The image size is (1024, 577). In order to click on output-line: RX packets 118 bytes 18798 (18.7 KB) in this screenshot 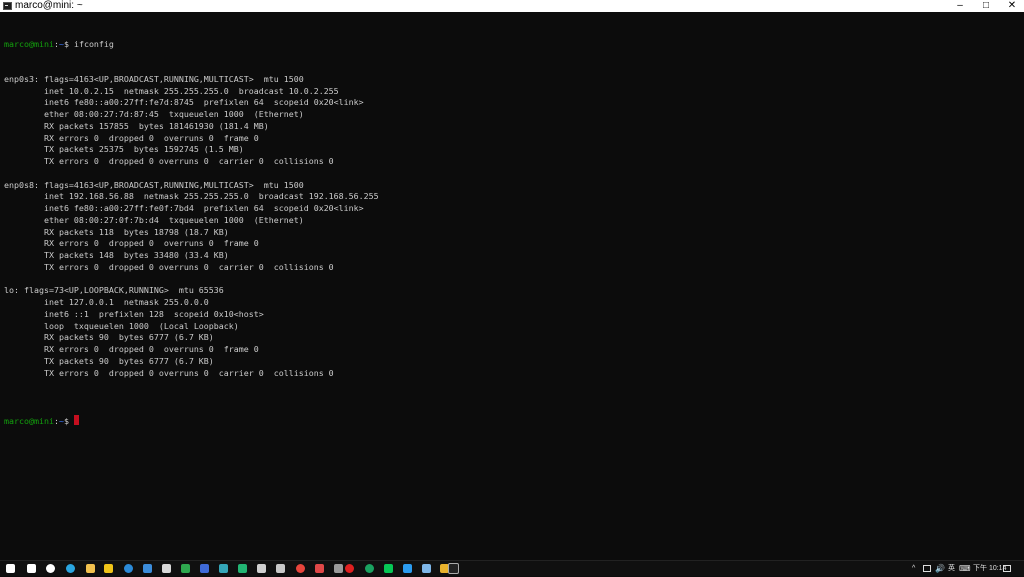, I will do `click(116, 231)`.